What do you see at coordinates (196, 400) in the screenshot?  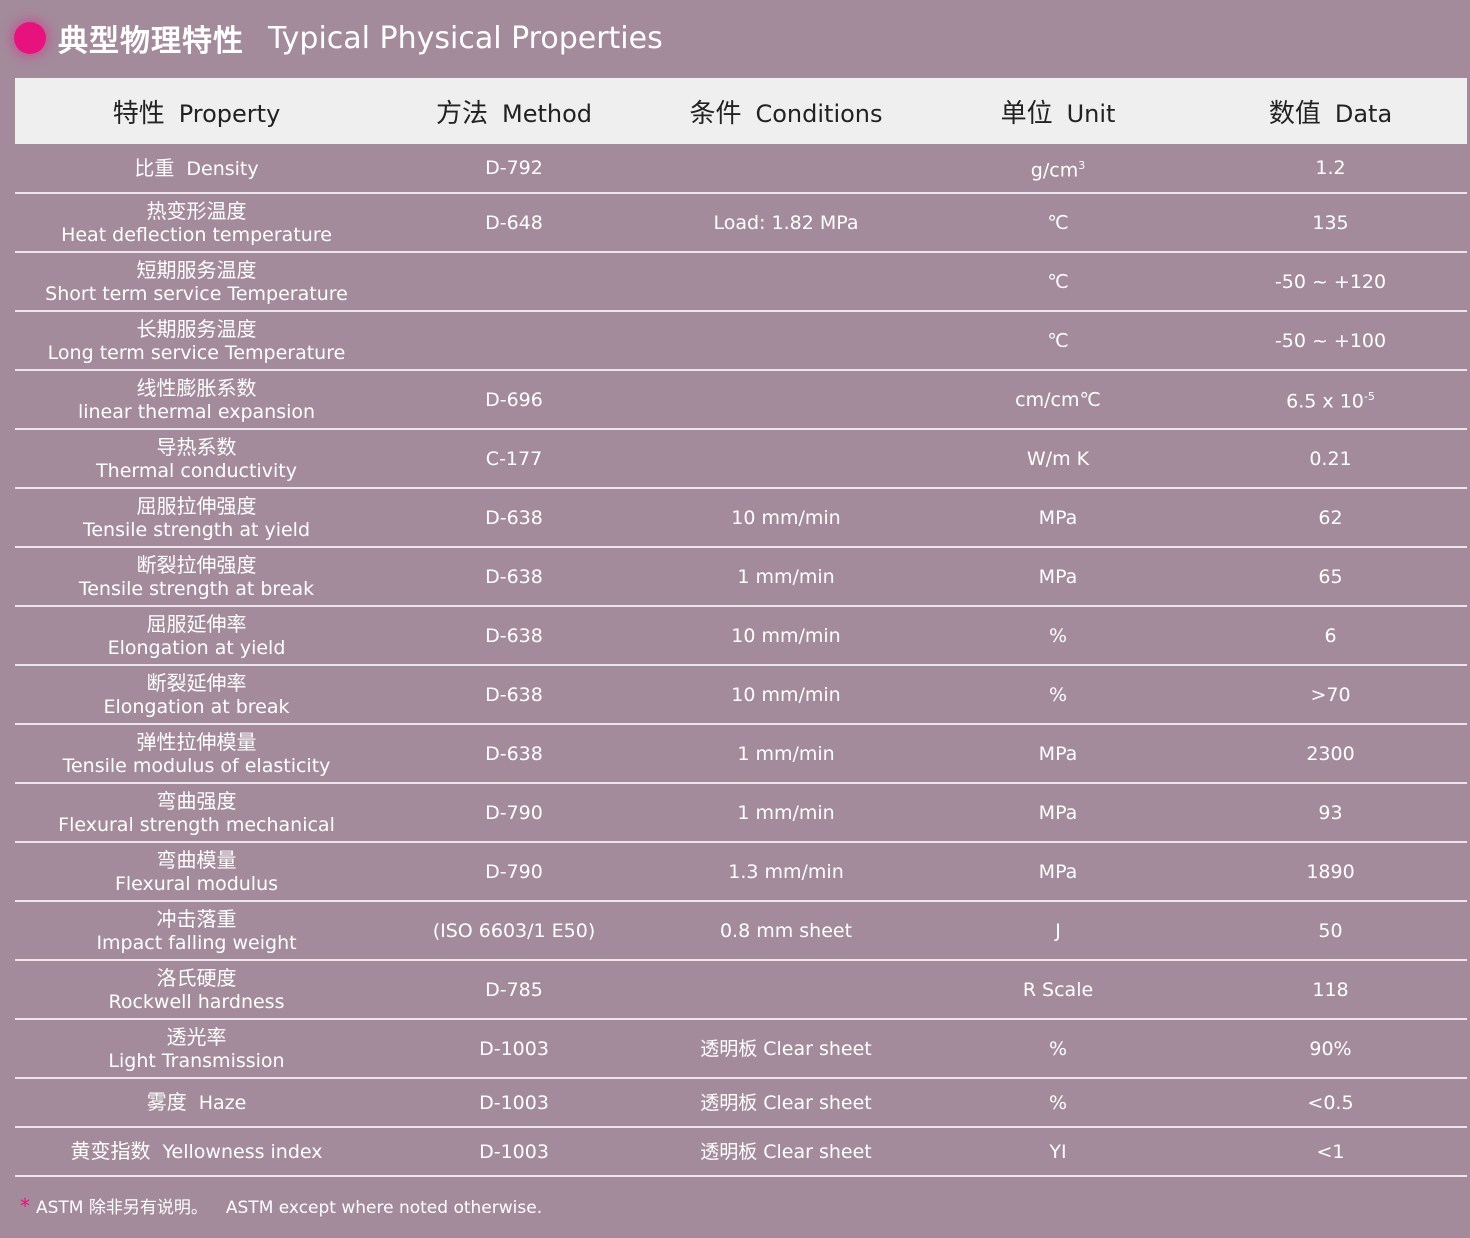 I see `property-cell: 线性膨胀系数 linear thermal expansion` at bounding box center [196, 400].